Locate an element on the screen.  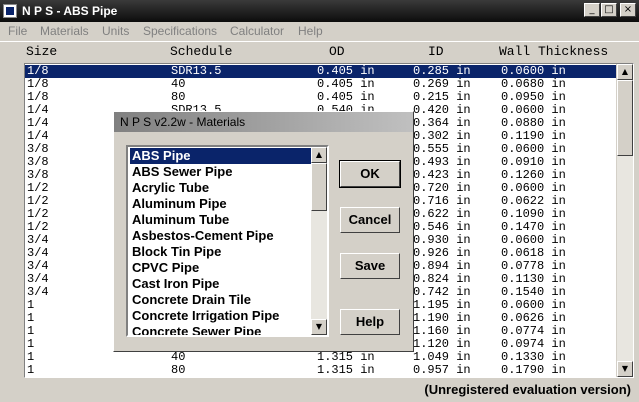
cell-wall-thickness: 0.0680 in is located at coordinates (533, 84).